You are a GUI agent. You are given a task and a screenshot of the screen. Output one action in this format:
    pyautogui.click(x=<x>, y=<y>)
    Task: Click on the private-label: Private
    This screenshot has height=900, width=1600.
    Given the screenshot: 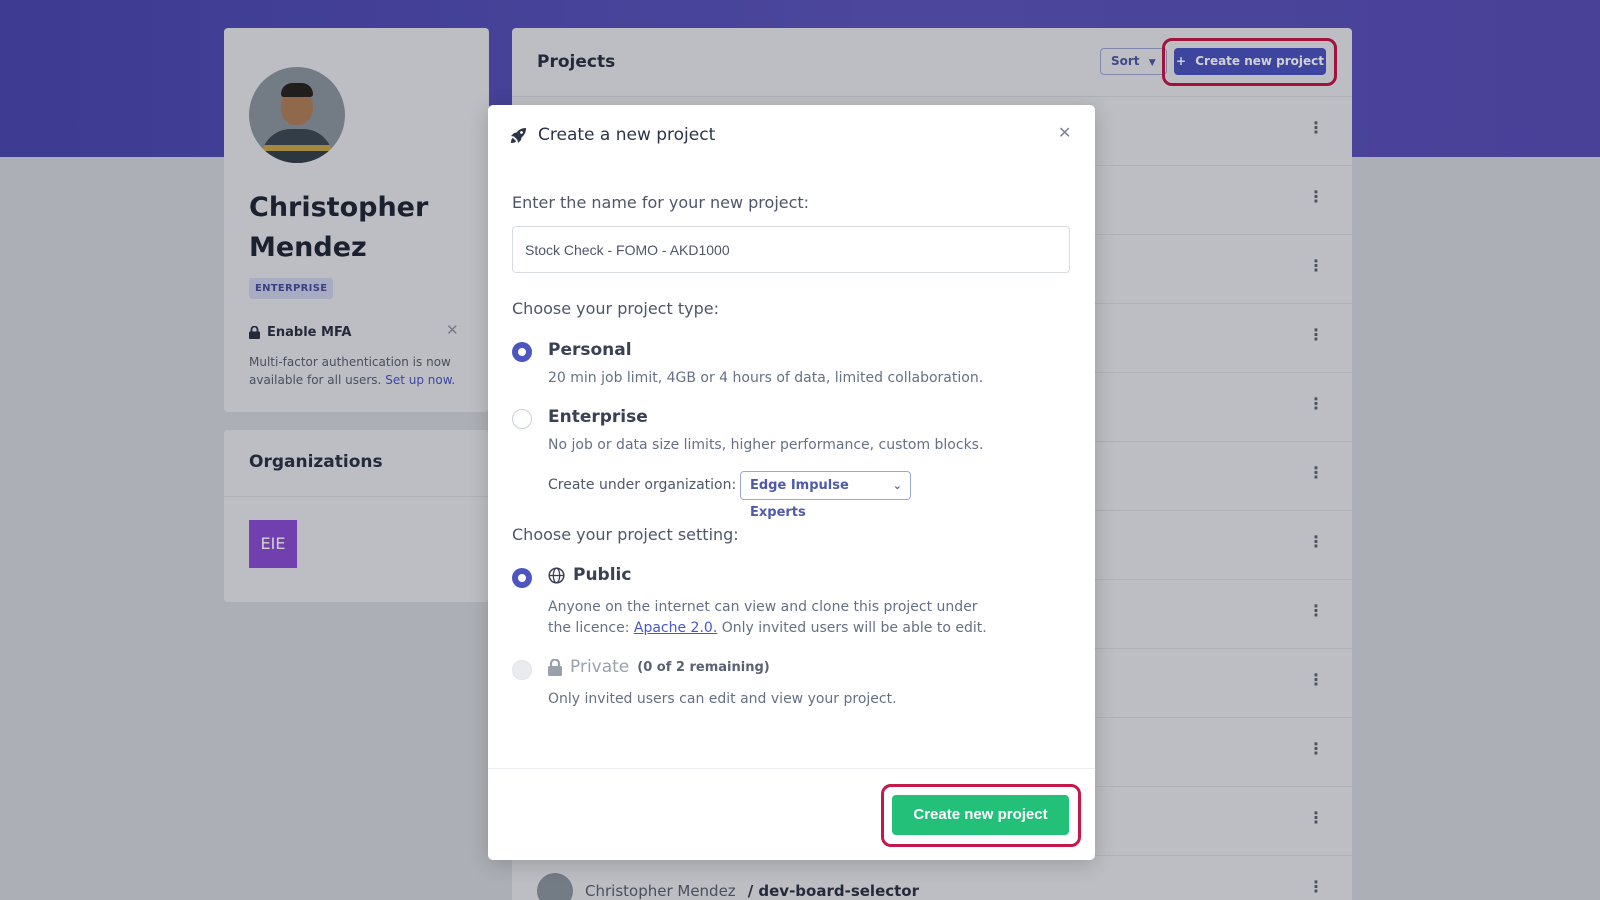 What is the action you would take?
    pyautogui.click(x=600, y=667)
    